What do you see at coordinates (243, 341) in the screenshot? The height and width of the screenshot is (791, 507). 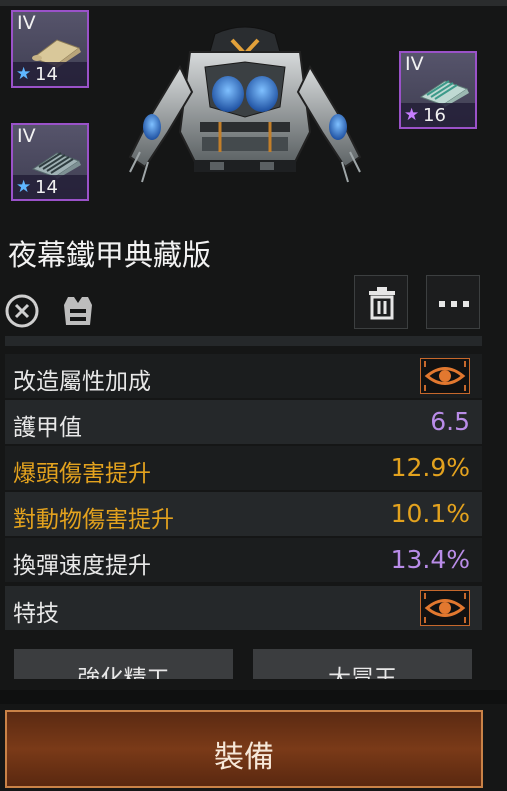 I see `stat-row-partial` at bounding box center [243, 341].